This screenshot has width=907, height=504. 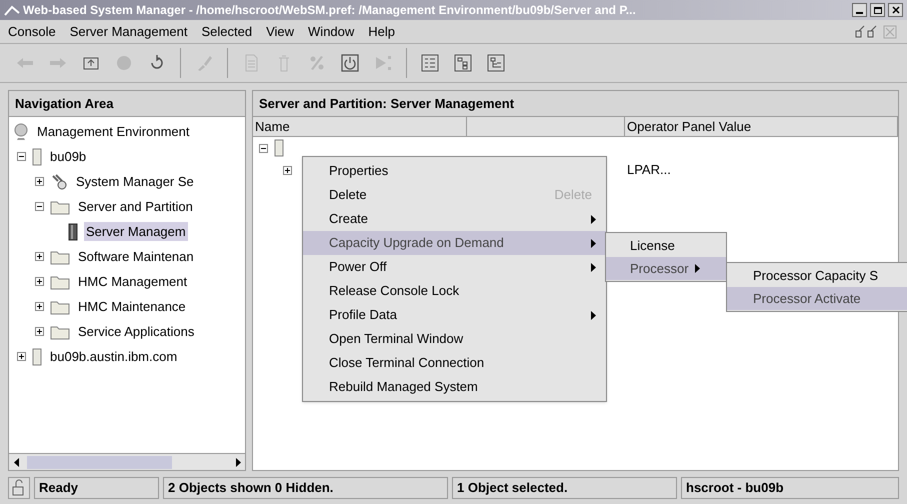 What do you see at coordinates (454, 387) in the screenshot?
I see `menu-item: Rebuild Managed System` at bounding box center [454, 387].